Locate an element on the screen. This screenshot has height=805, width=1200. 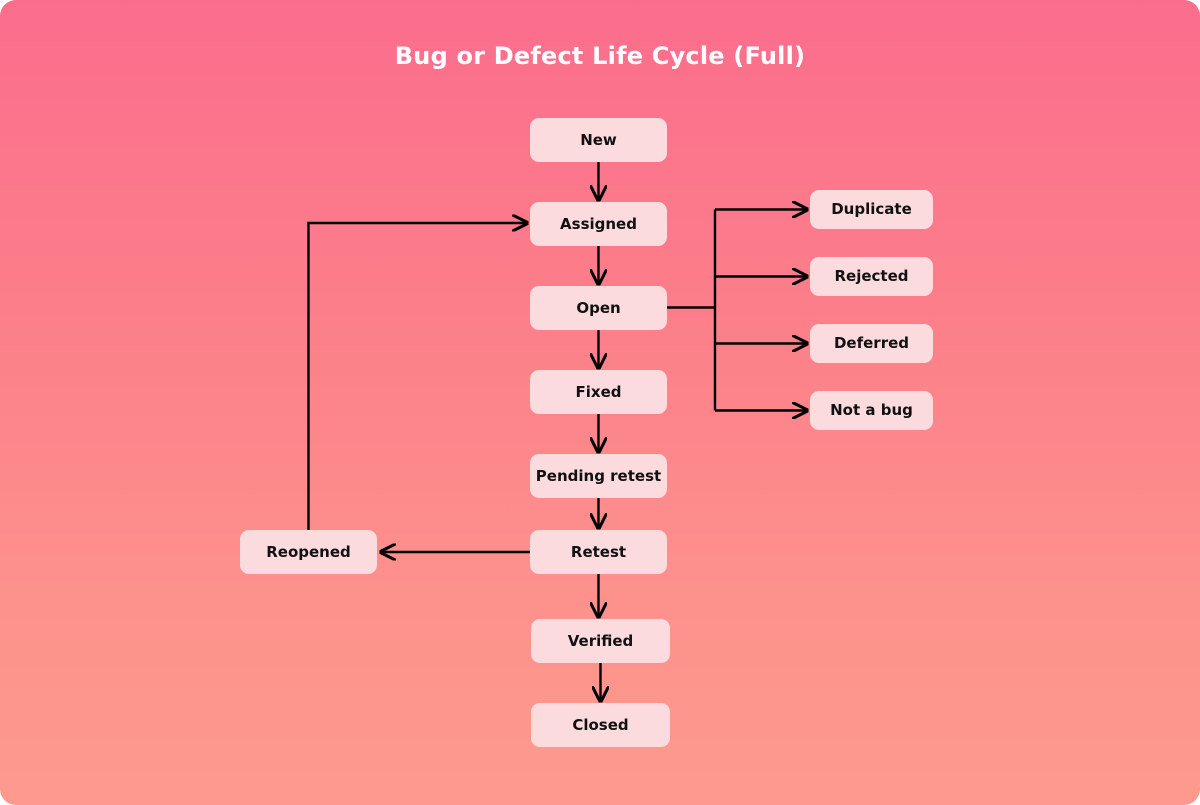
node-retest: Retest is located at coordinates (598, 552).